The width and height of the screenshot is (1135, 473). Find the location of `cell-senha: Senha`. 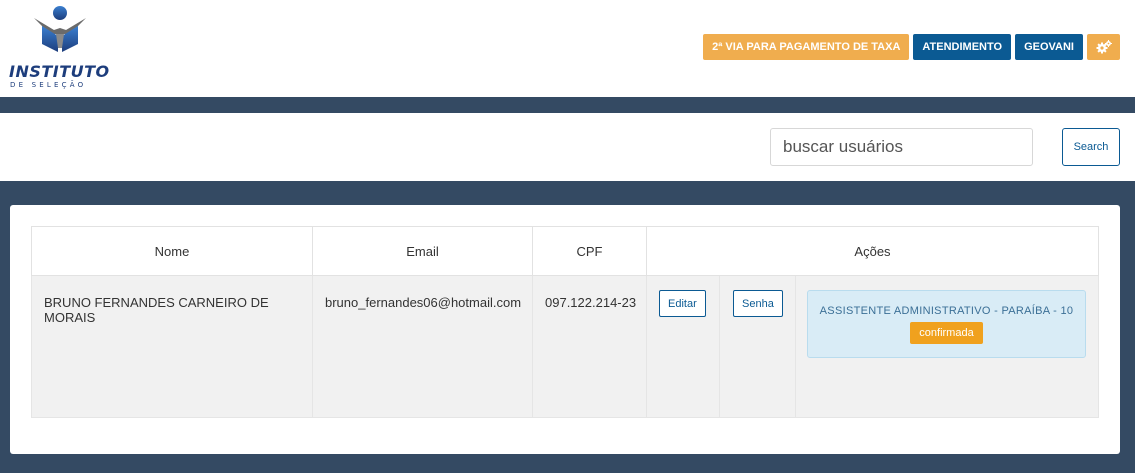

cell-senha: Senha is located at coordinates (757, 346).